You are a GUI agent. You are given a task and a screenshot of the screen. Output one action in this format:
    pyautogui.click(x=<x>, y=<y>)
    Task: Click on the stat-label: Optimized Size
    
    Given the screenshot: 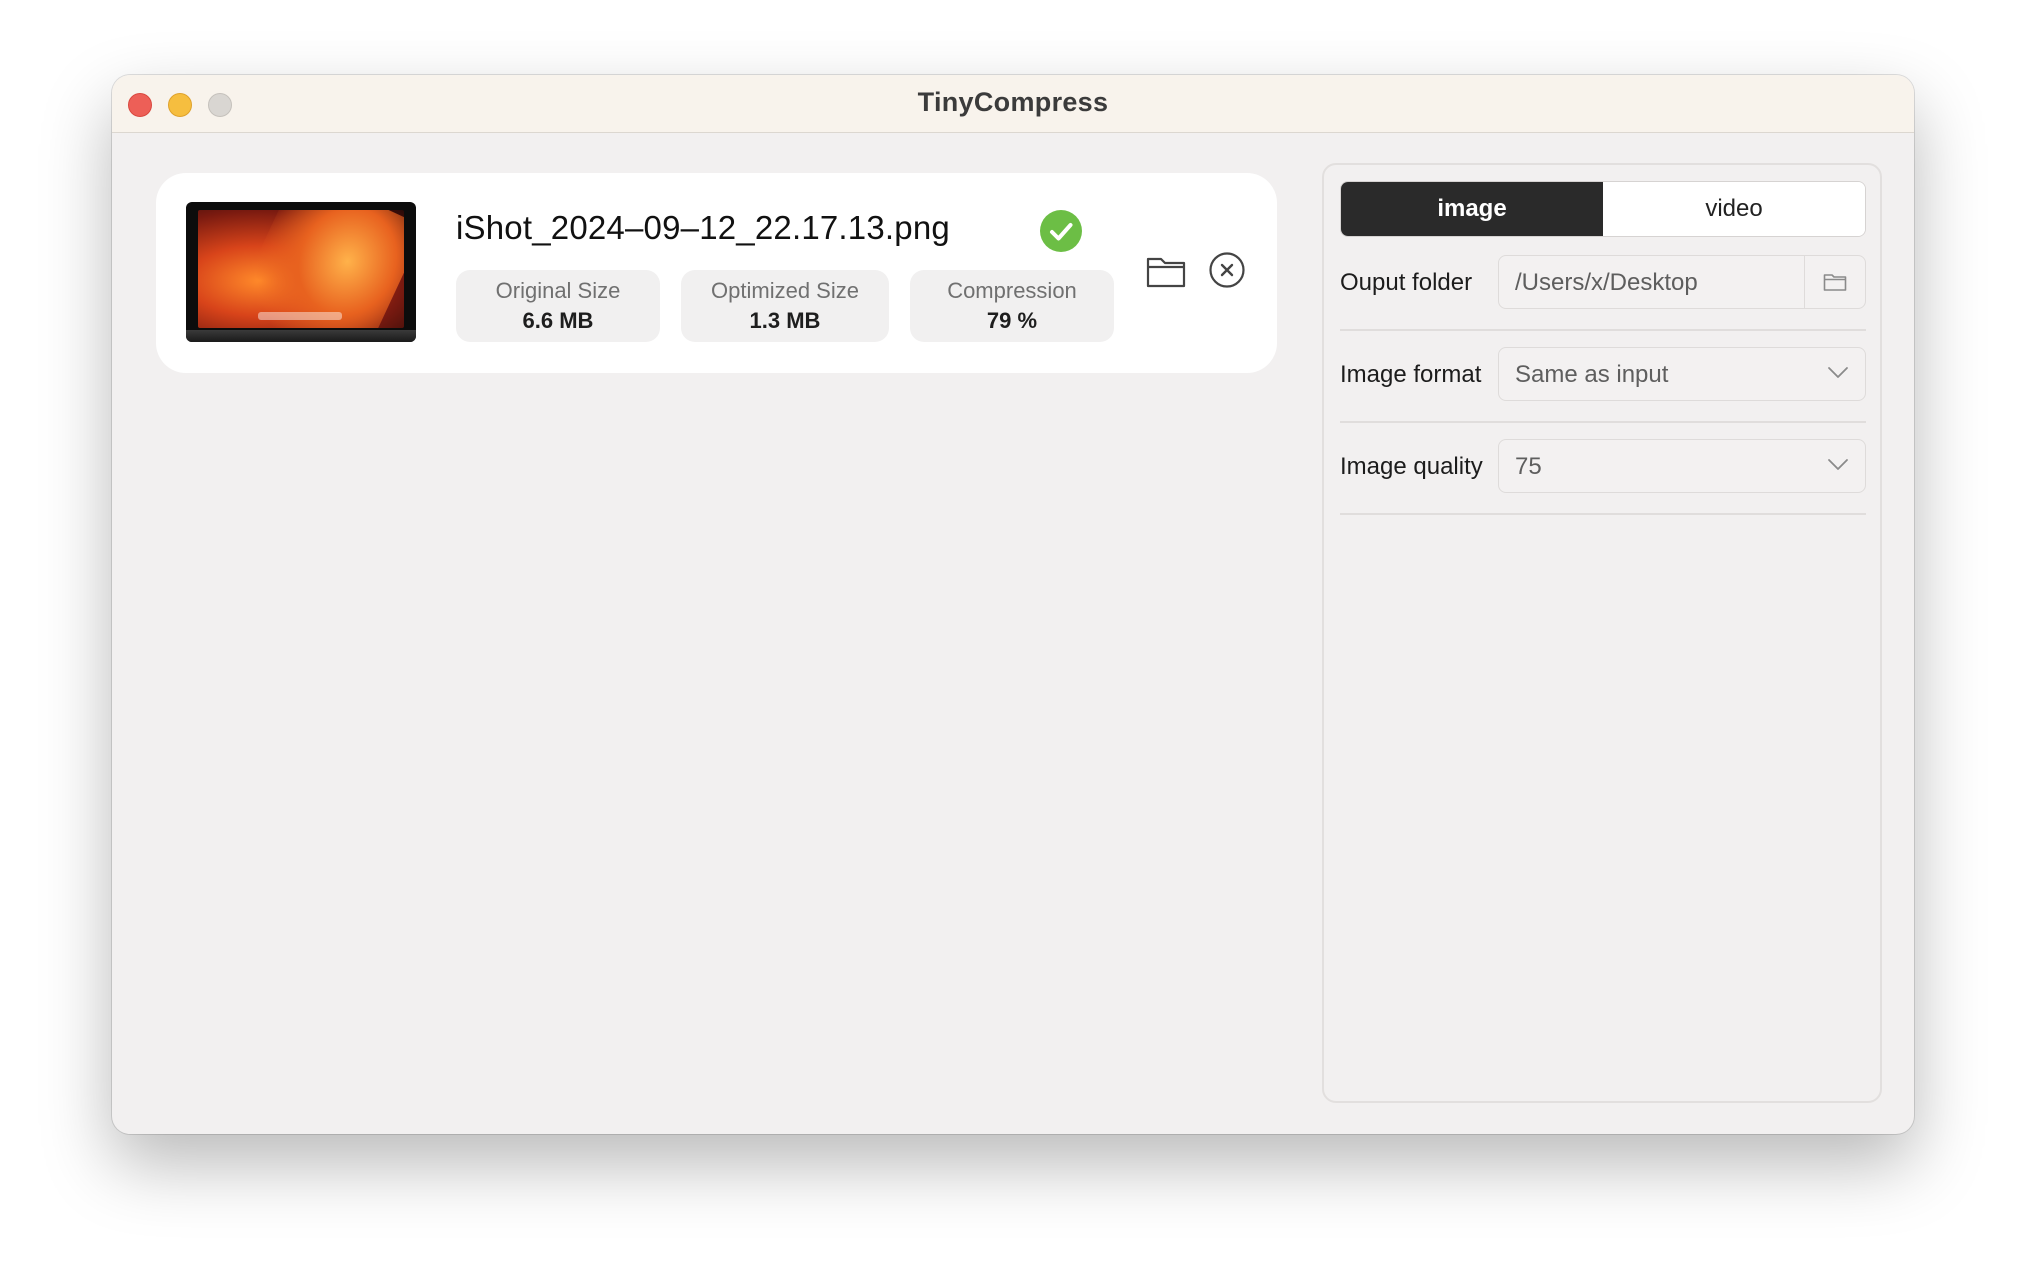 What is the action you would take?
    pyautogui.click(x=785, y=290)
    